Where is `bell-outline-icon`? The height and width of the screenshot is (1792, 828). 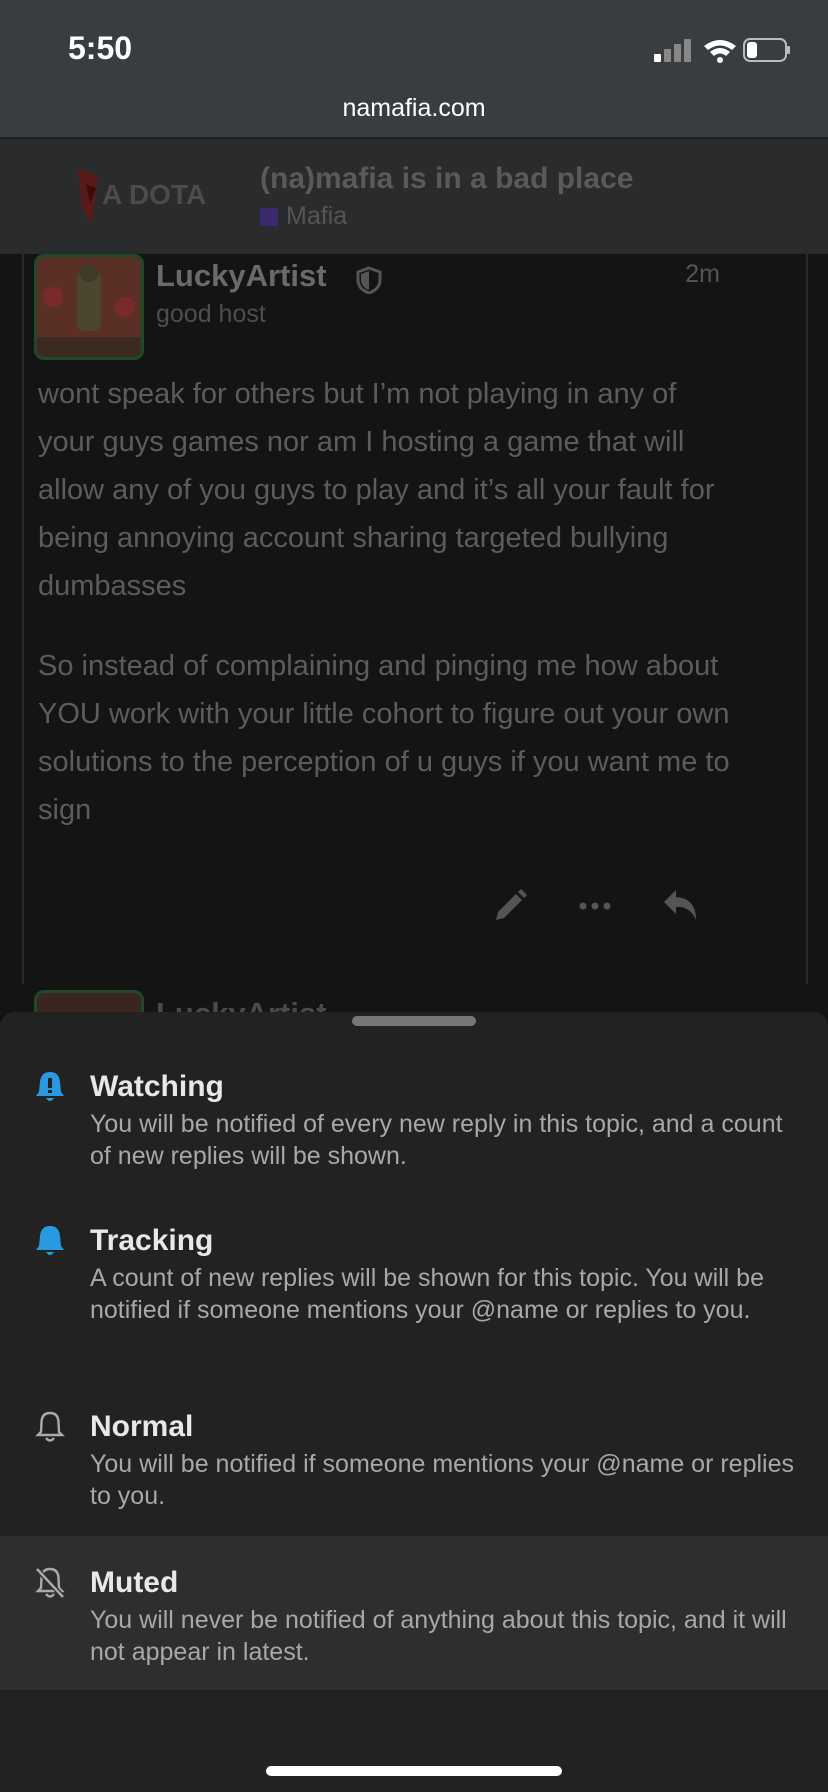
bell-outline-icon is located at coordinates (50, 1426).